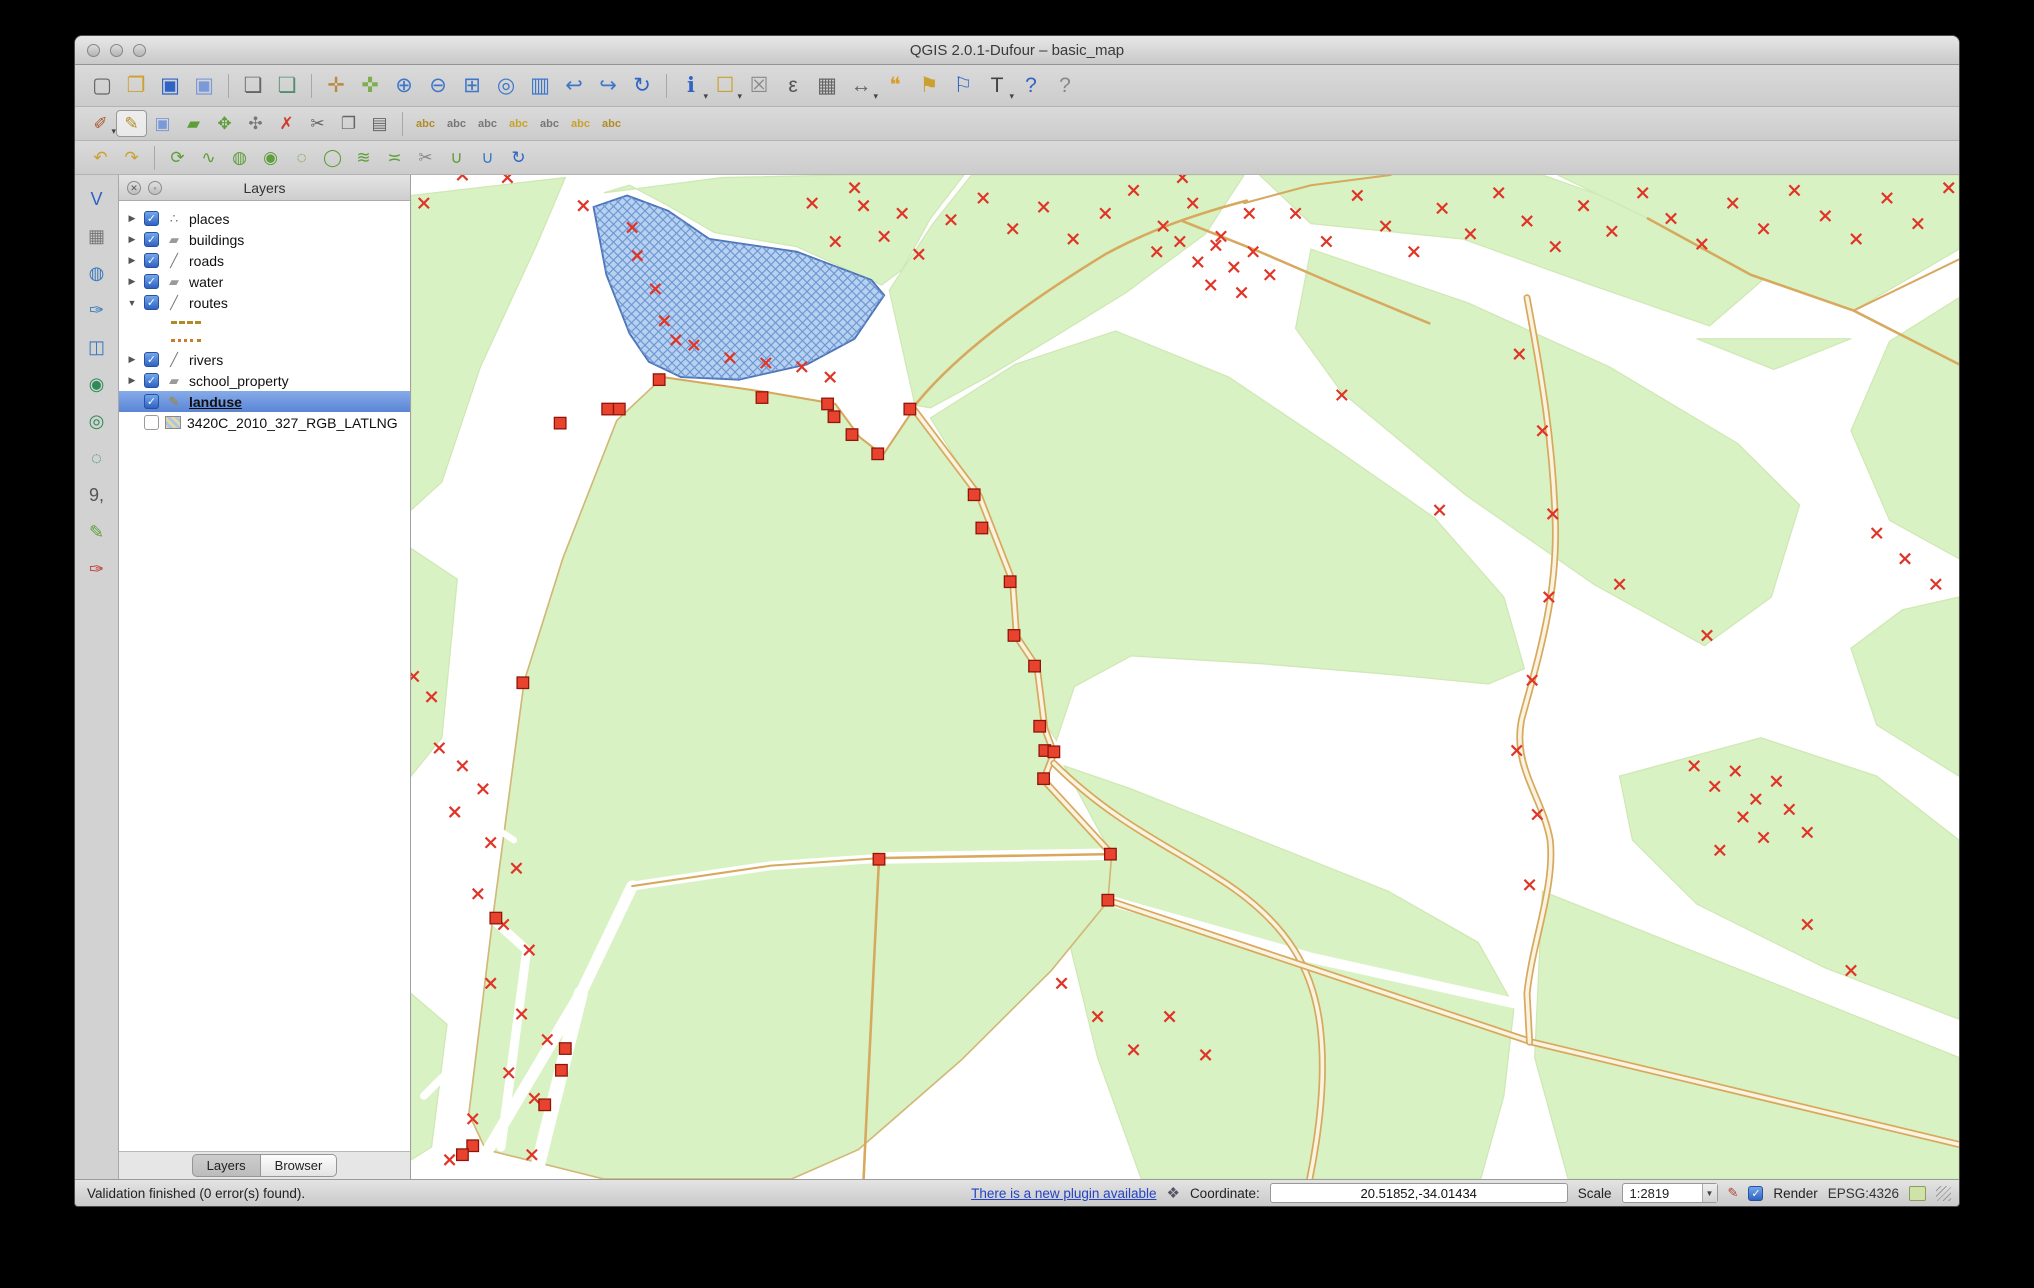 The height and width of the screenshot is (1288, 2034). I want to click on measure-icon: ↔ ▾, so click(861, 86).